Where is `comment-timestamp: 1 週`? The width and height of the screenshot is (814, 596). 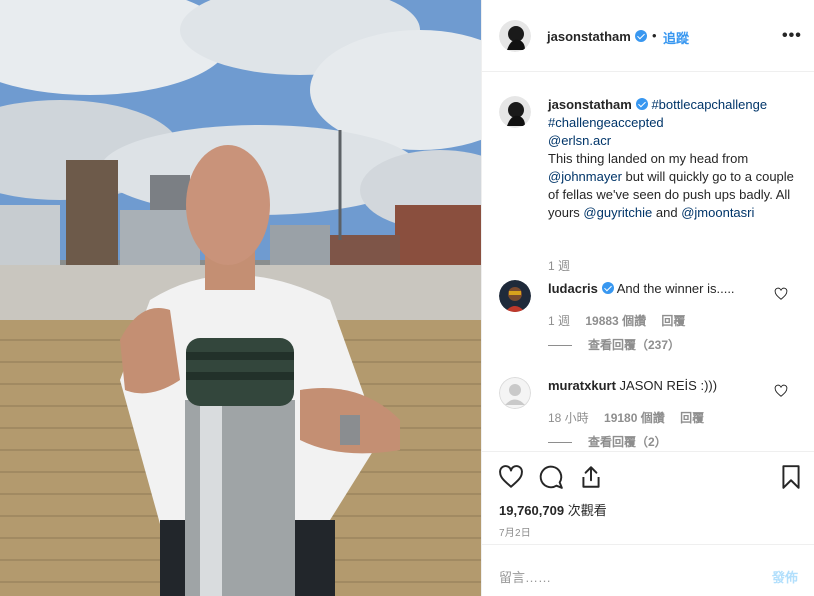
comment-timestamp: 1 週 is located at coordinates (559, 321).